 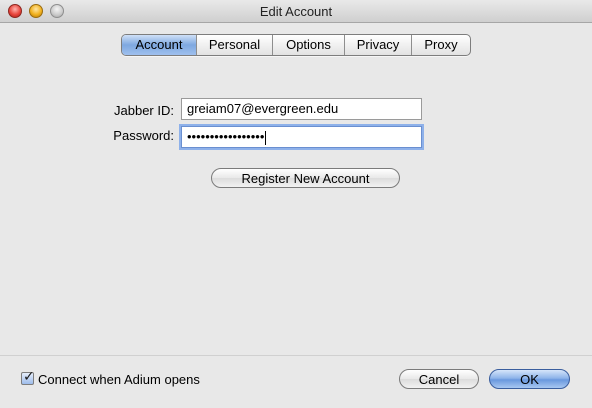 I want to click on text-caret, so click(x=266, y=137).